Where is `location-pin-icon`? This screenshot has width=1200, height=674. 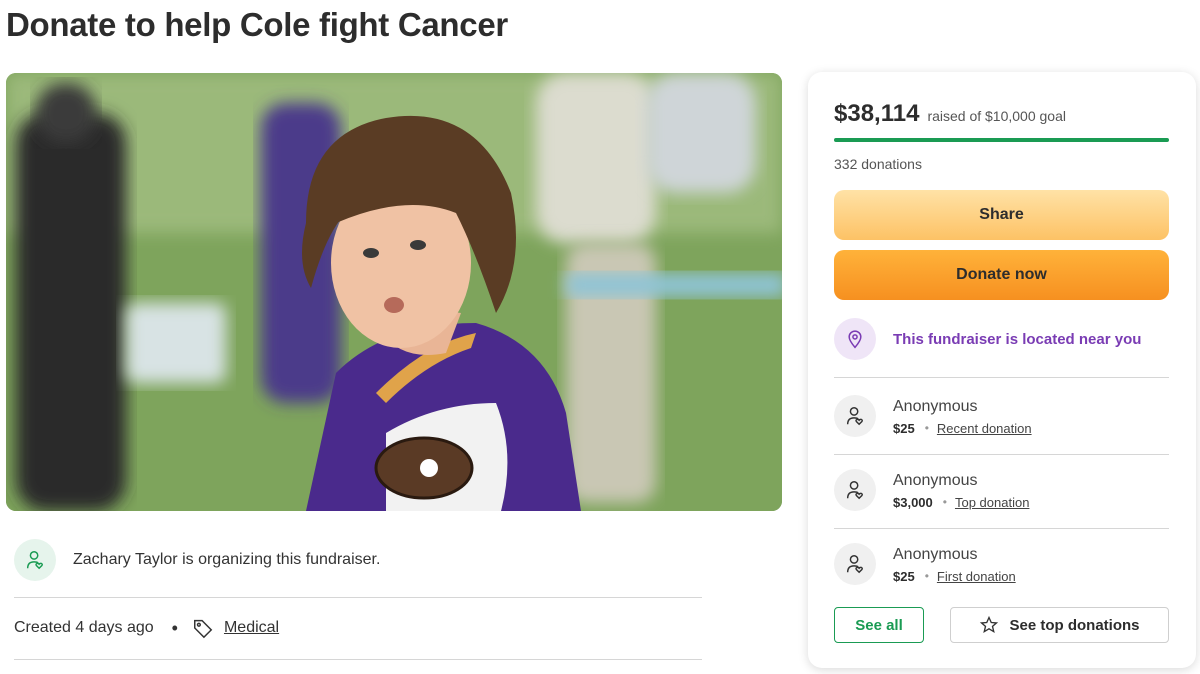 location-pin-icon is located at coordinates (855, 339).